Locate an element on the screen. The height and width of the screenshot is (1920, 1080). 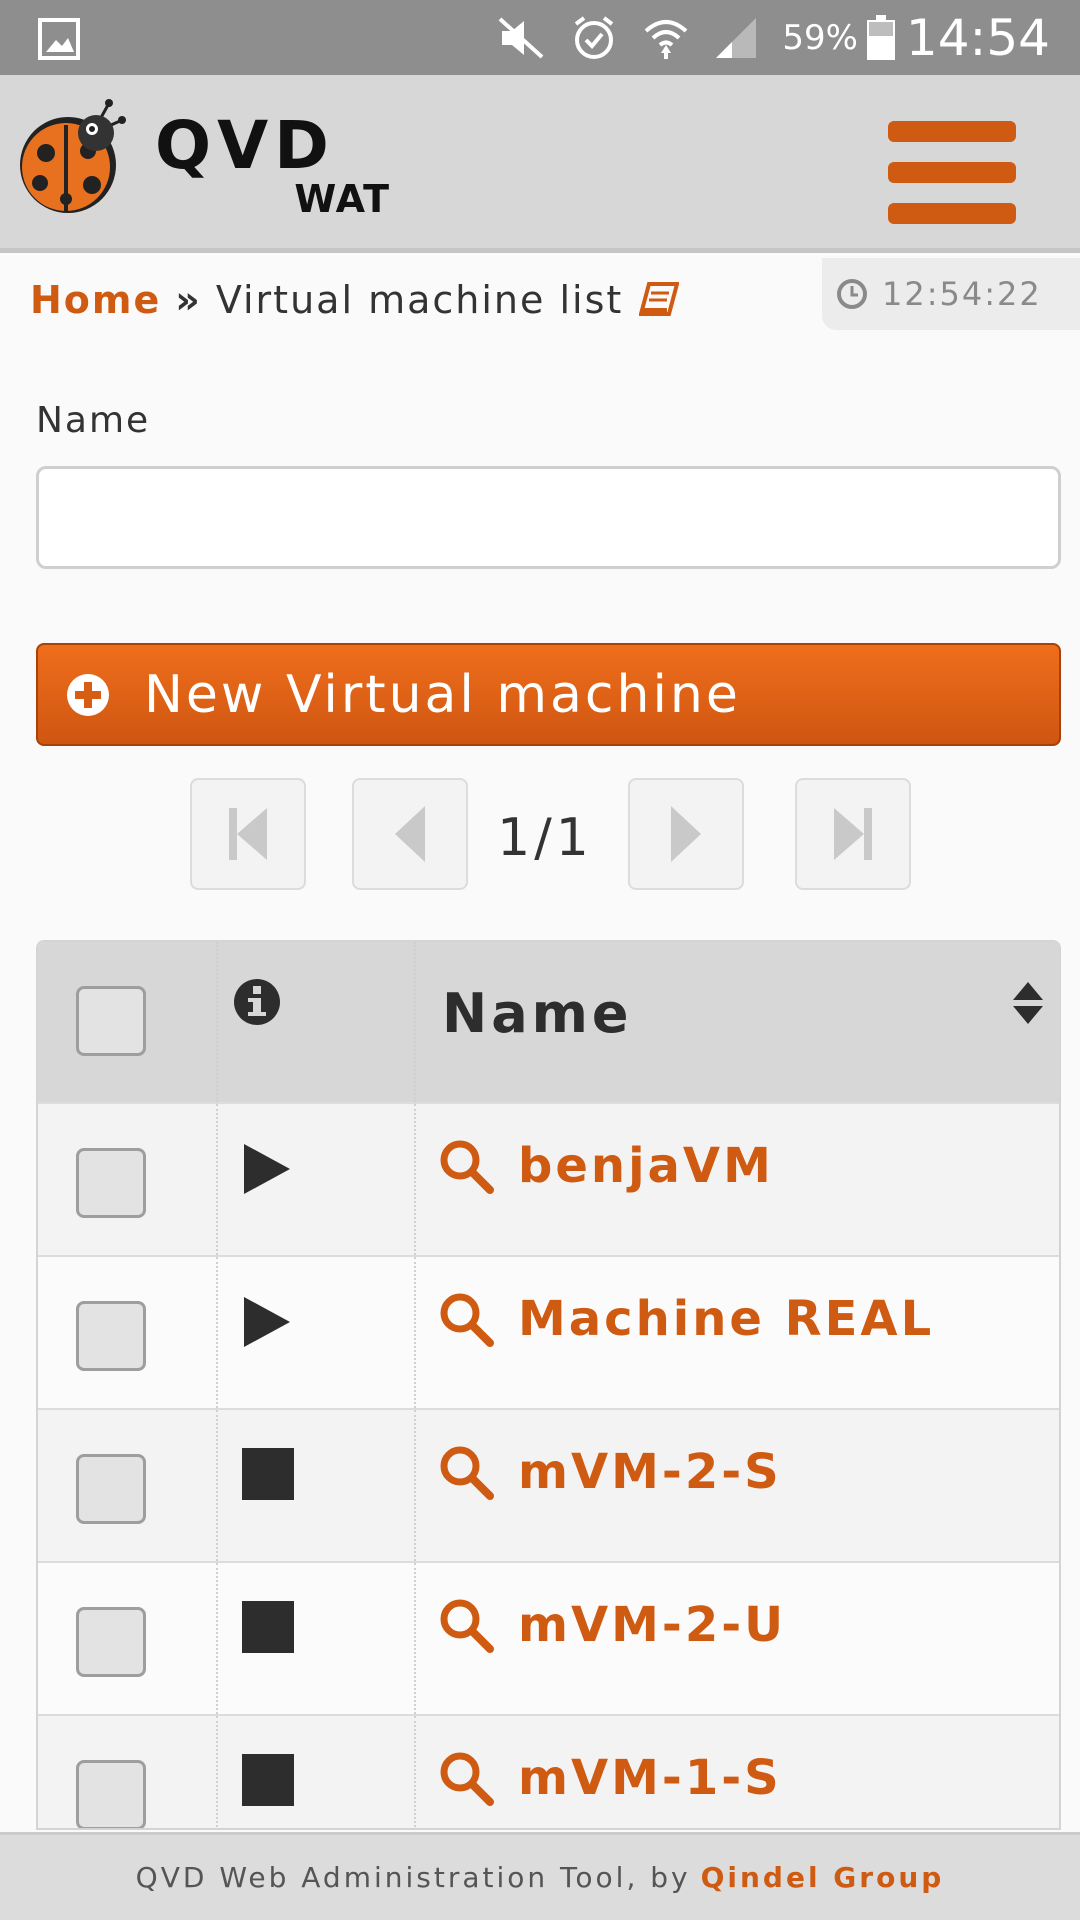
table-row: mVM-2-S is located at coordinates (548, 1486).